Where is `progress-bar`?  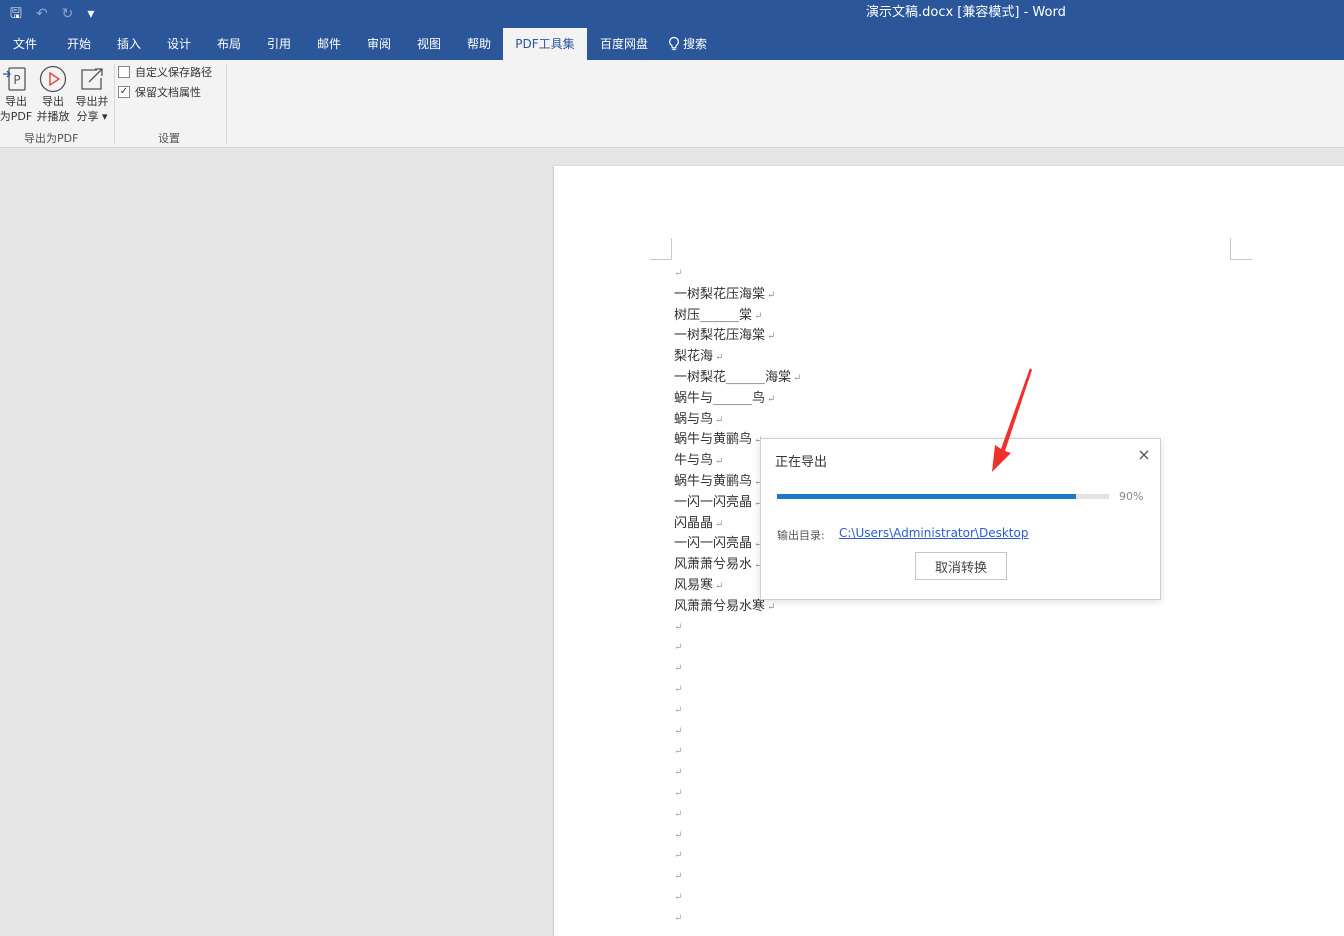
progress-bar is located at coordinates (943, 496).